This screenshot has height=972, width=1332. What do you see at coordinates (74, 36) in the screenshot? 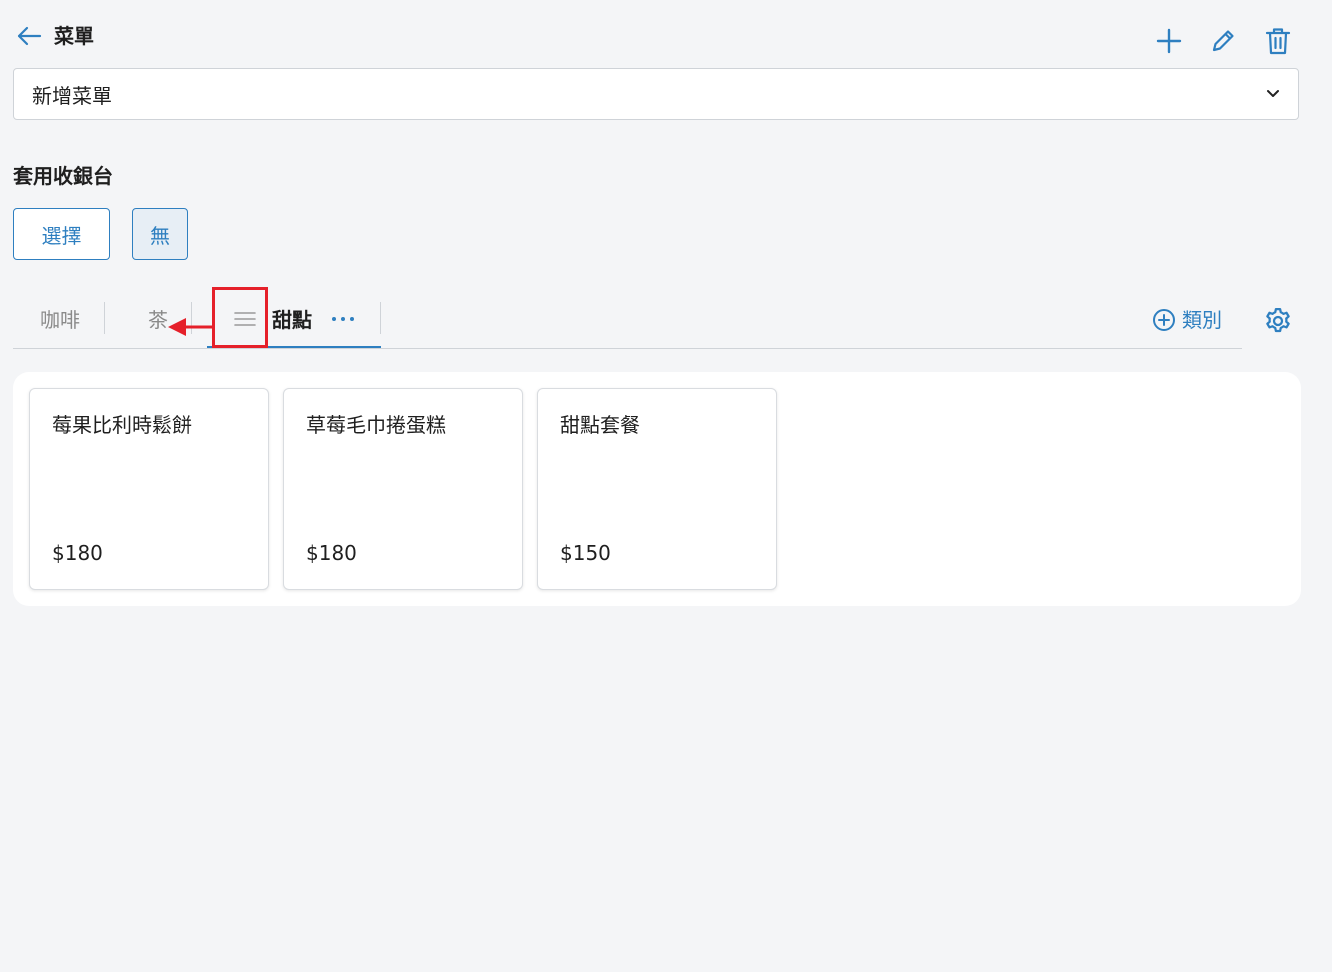
I see `page-title: 菜單` at bounding box center [74, 36].